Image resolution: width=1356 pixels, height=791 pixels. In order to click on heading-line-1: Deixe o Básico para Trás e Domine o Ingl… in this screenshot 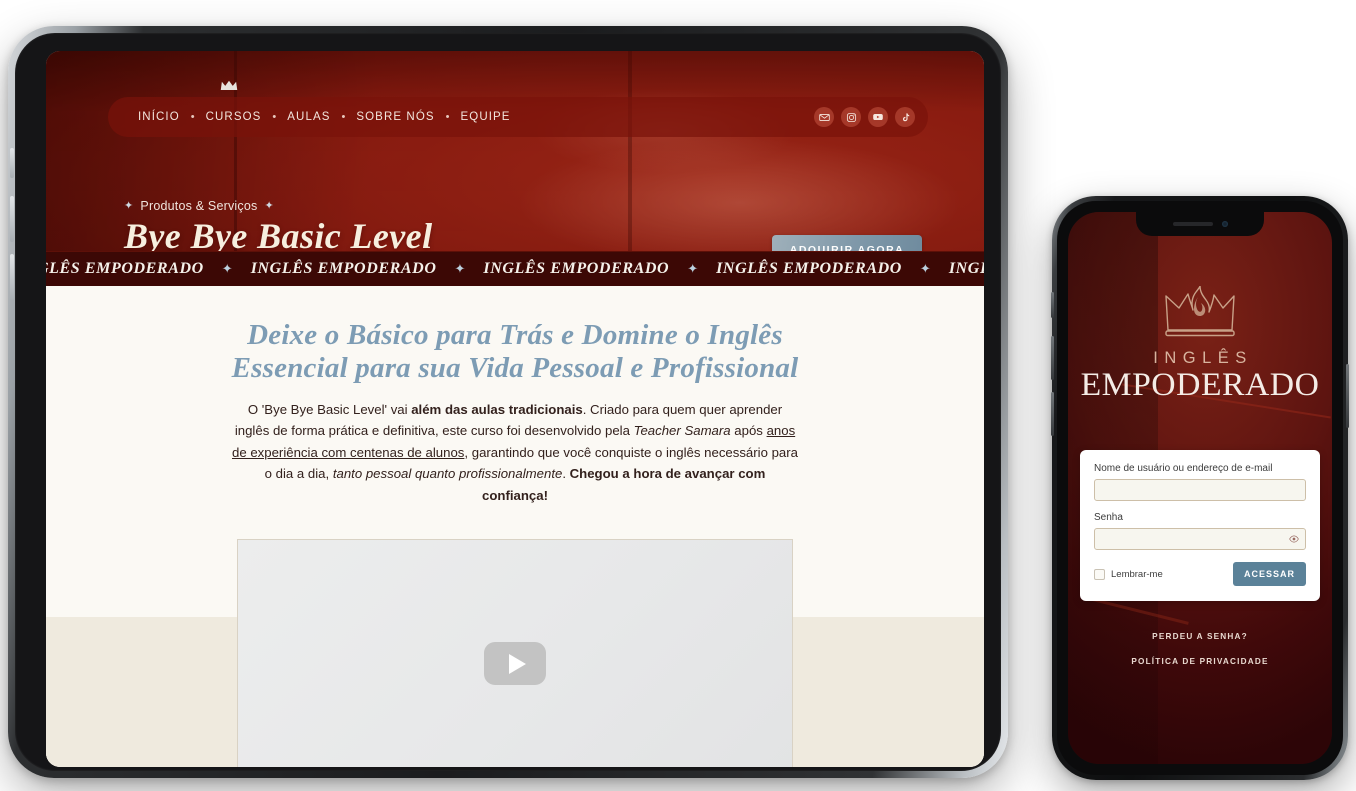, I will do `click(515, 335)`.